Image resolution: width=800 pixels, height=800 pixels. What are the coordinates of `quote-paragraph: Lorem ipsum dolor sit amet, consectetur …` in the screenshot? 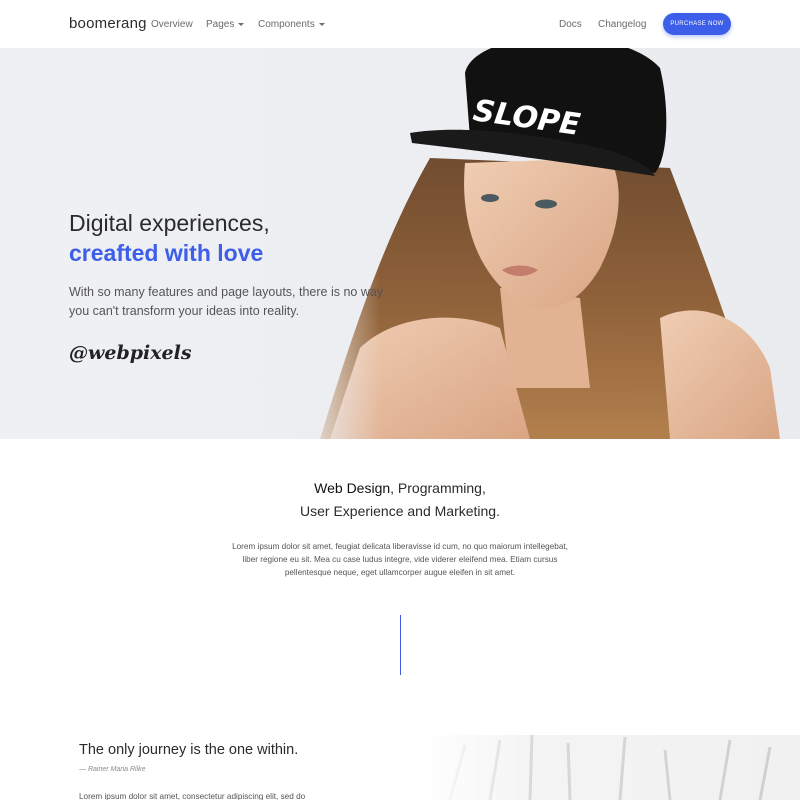 It's located at (192, 796).